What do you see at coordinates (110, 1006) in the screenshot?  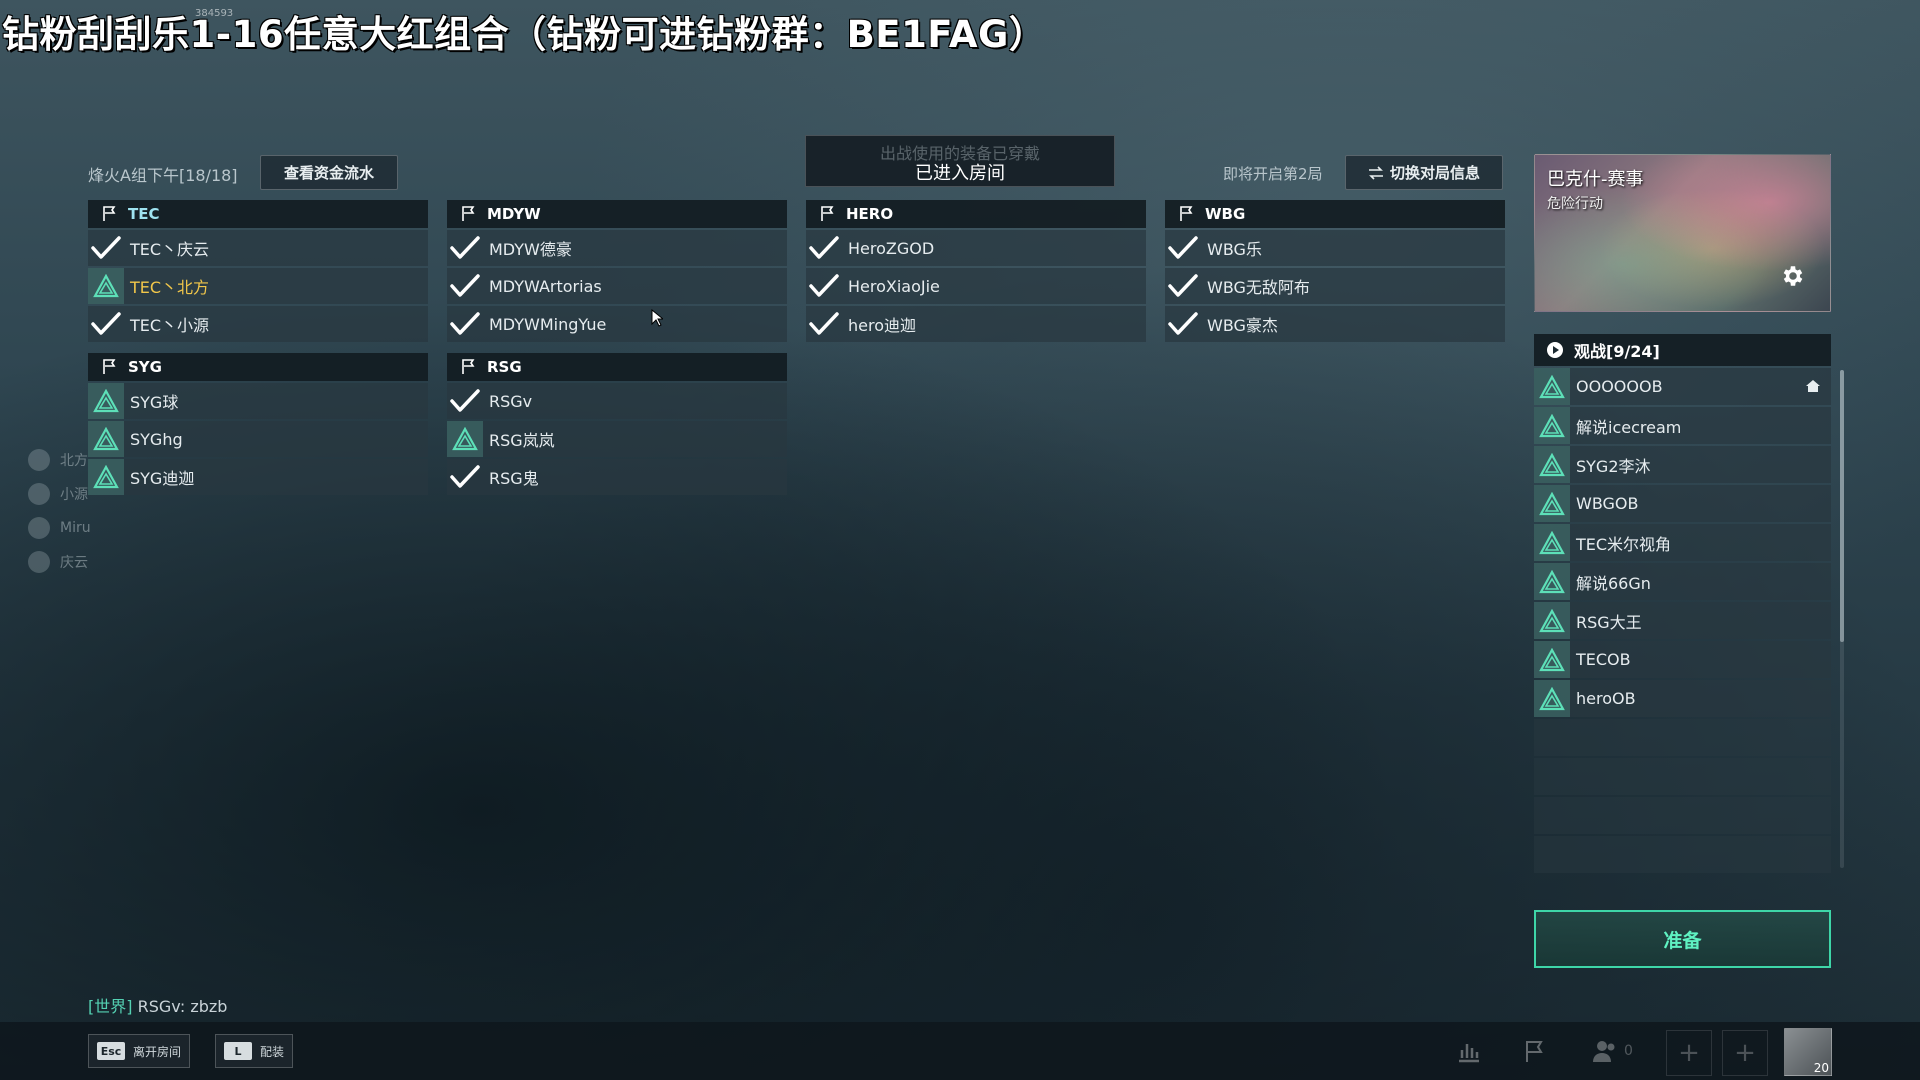 I see `chat-channel: [世界]` at bounding box center [110, 1006].